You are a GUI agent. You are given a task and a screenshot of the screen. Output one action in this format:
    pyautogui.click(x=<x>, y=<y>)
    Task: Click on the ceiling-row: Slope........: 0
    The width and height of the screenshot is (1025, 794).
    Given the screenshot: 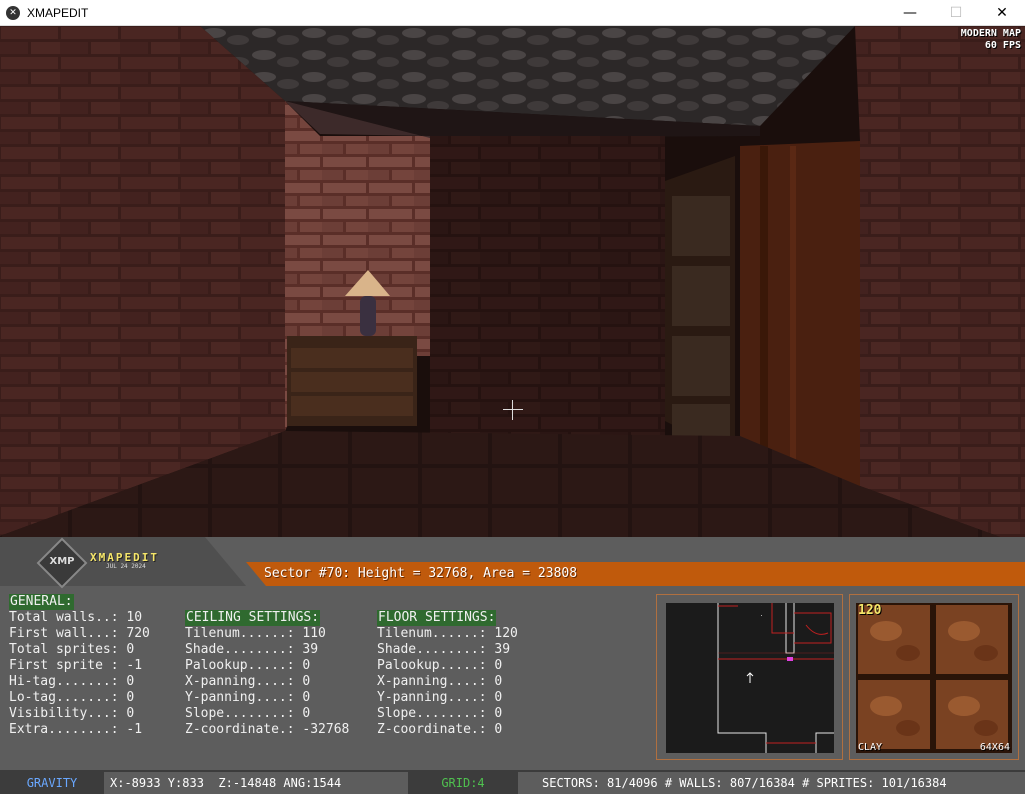 What is the action you would take?
    pyautogui.click(x=248, y=713)
    